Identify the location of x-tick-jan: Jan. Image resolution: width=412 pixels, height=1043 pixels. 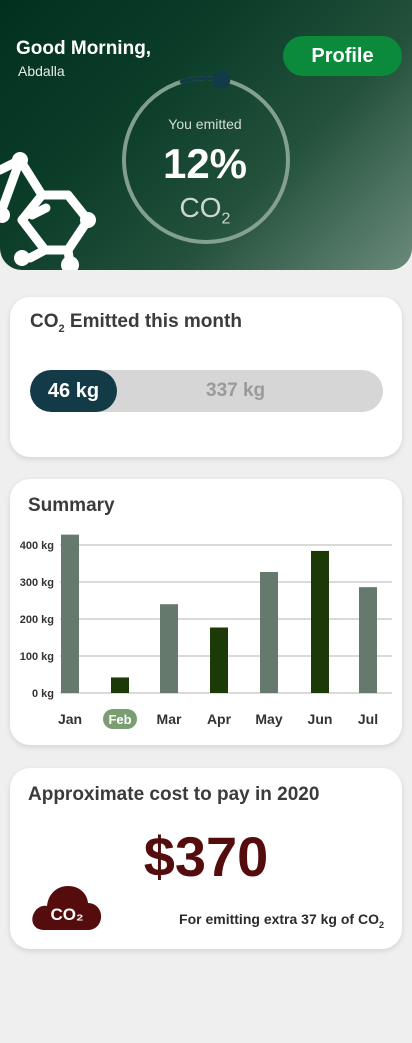
(70, 719).